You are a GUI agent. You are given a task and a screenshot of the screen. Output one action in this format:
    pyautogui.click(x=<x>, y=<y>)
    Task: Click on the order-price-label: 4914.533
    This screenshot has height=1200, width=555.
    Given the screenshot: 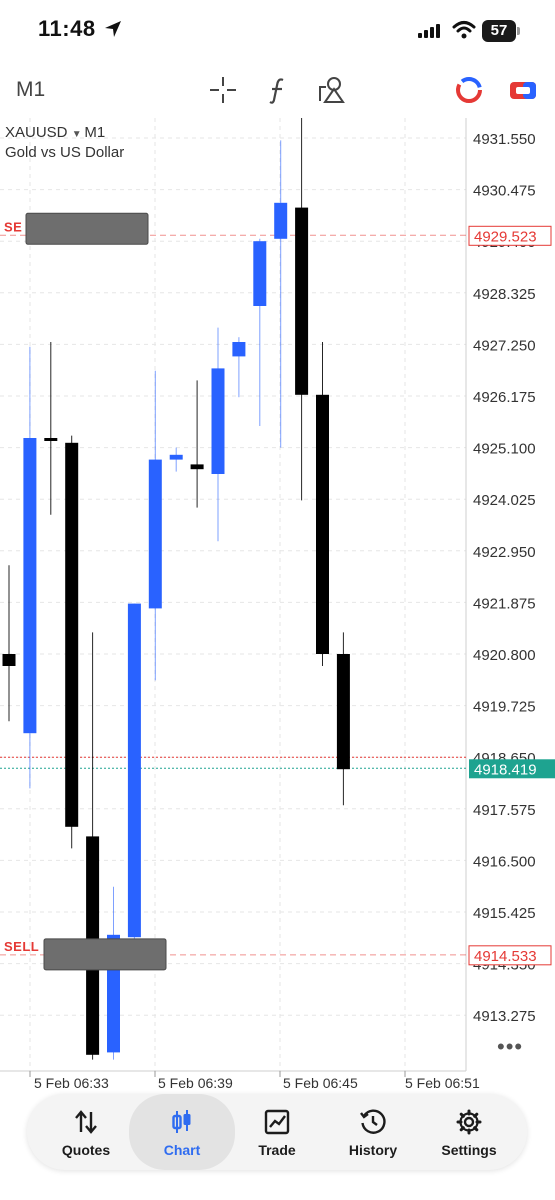 What is the action you would take?
    pyautogui.click(x=505, y=956)
    